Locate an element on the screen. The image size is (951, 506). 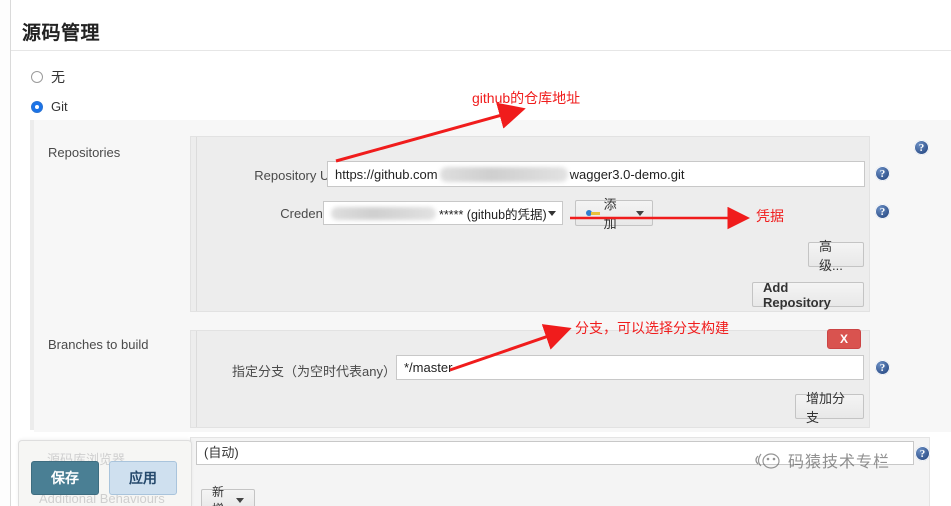
radio-git-label: Git is located at coordinates (59, 106).